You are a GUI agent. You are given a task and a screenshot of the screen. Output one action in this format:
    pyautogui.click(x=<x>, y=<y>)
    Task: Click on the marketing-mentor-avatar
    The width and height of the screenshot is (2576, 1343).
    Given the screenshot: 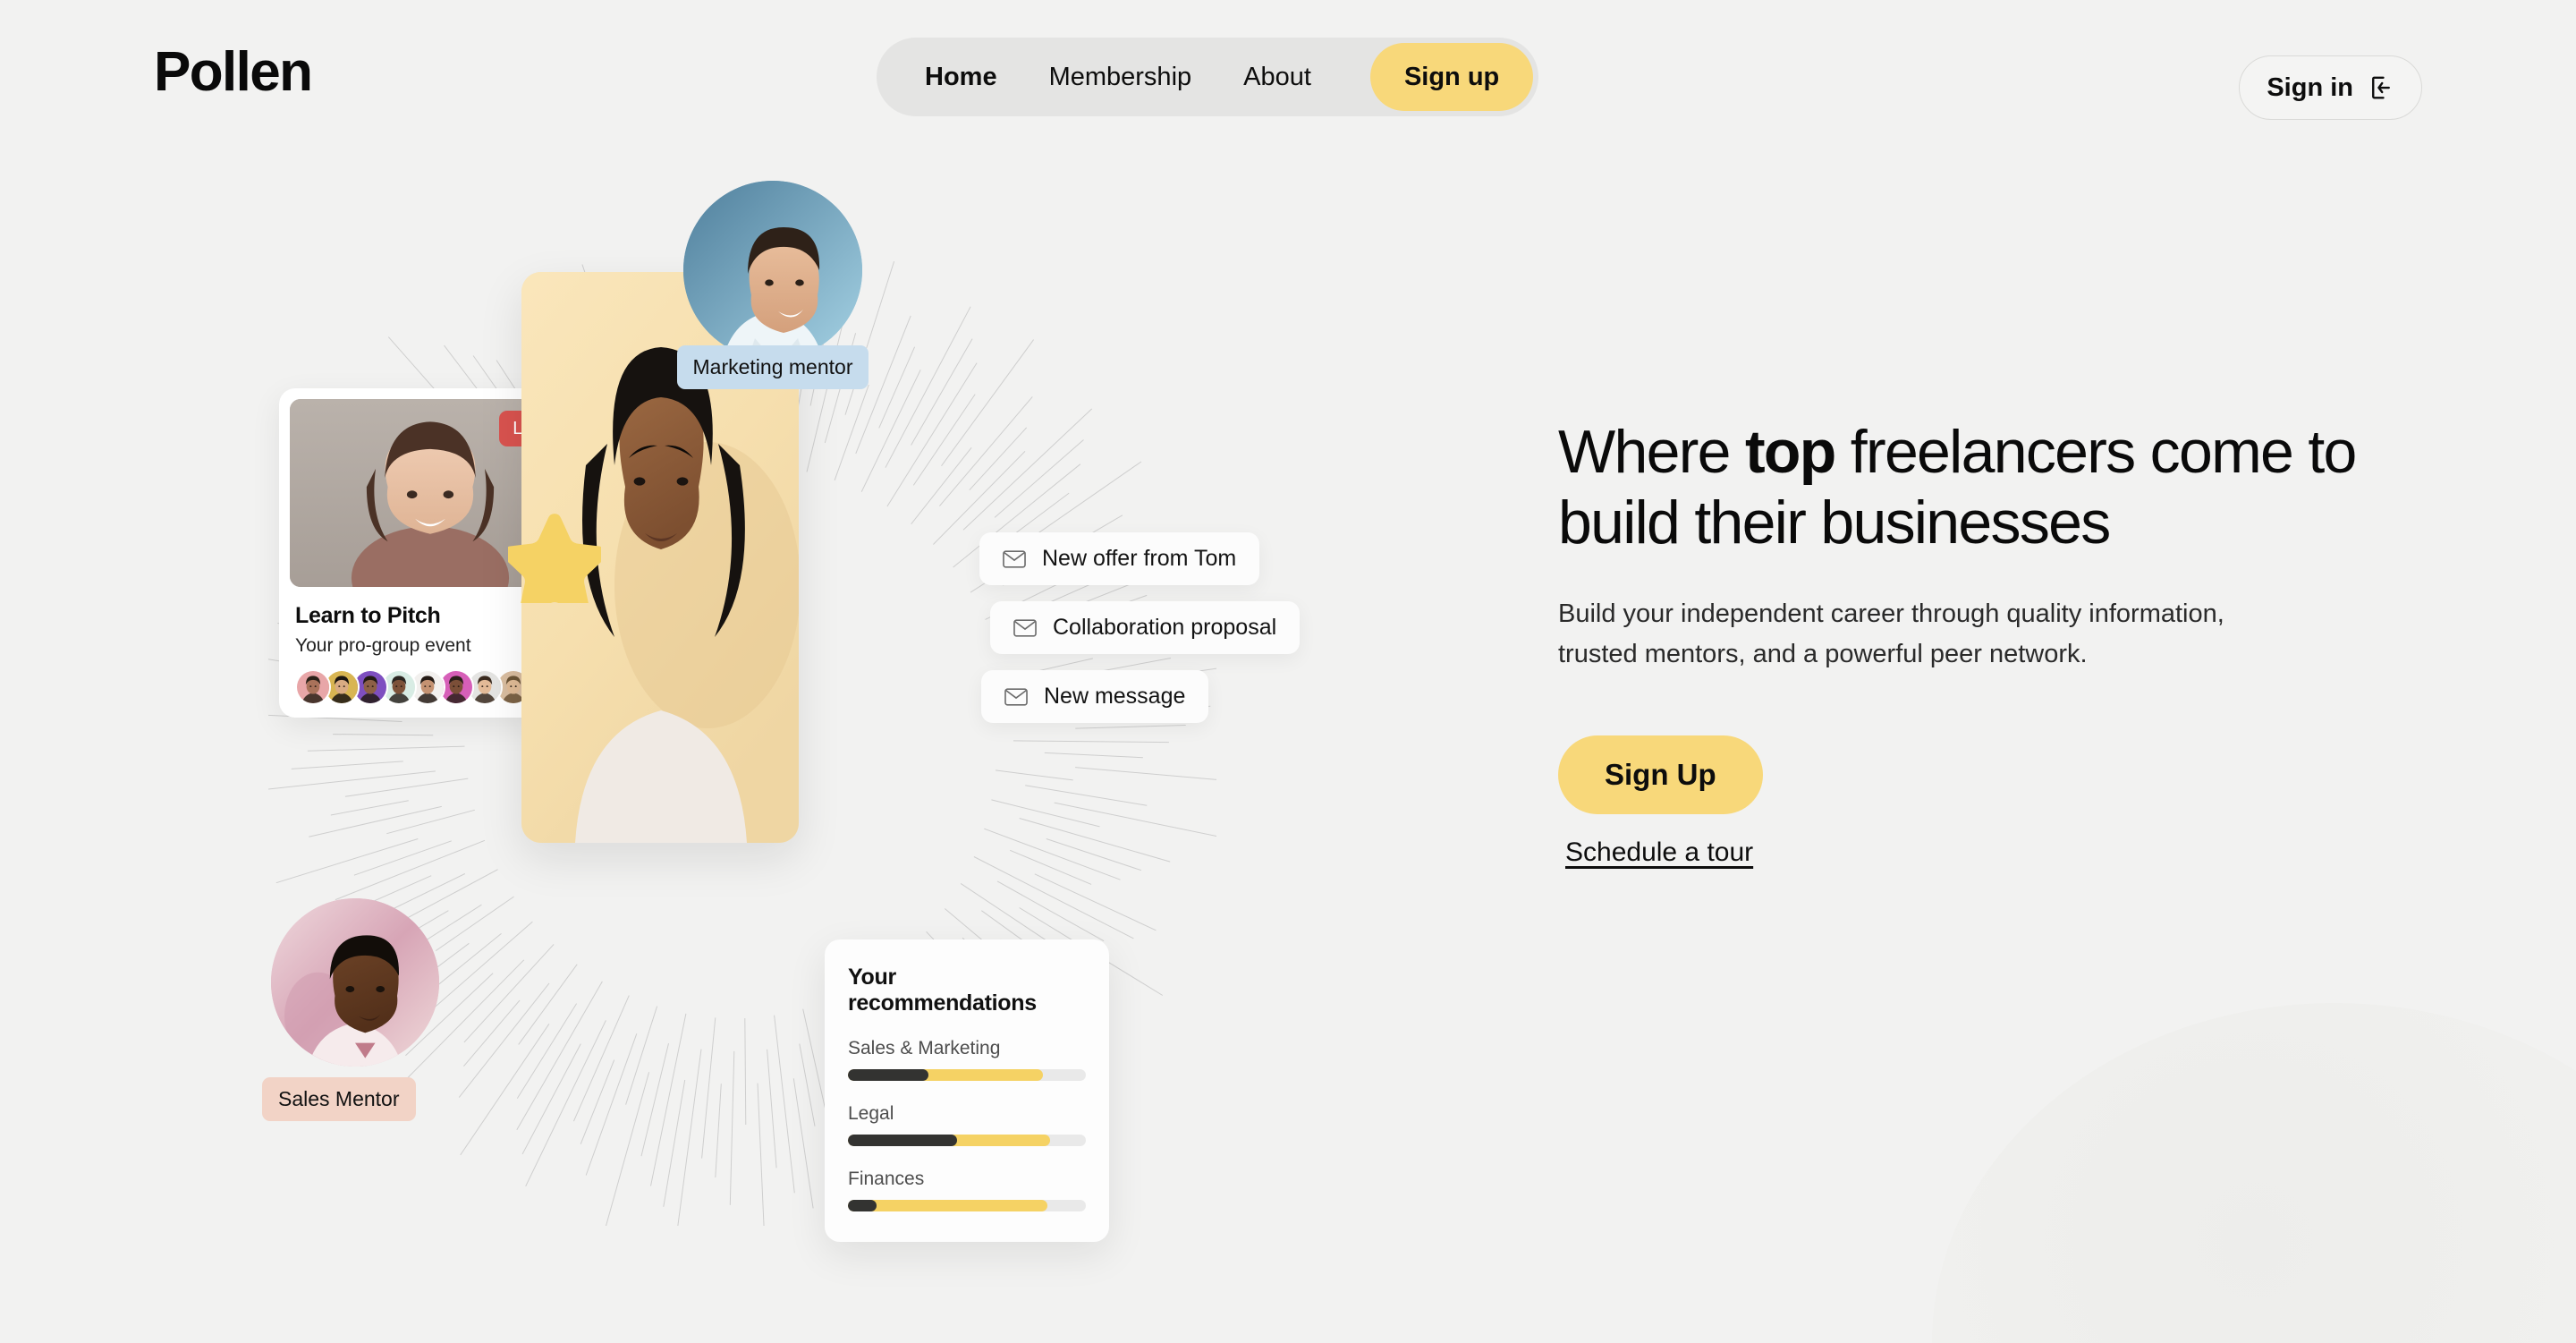 What is the action you would take?
    pyautogui.click(x=772, y=270)
    